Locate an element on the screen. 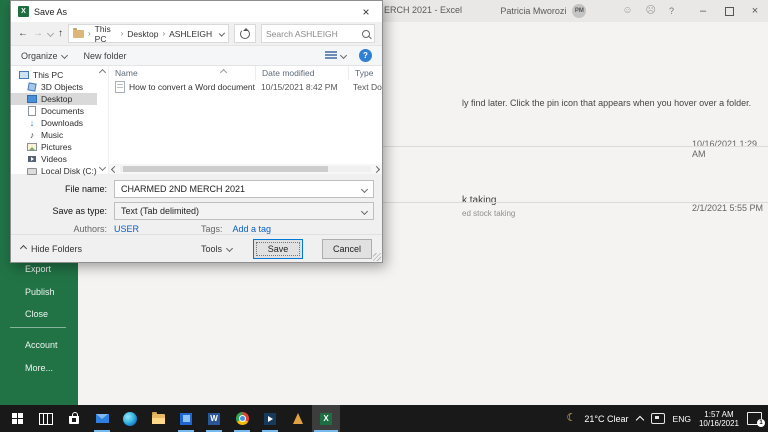  column-name: Name is located at coordinates (182, 73).